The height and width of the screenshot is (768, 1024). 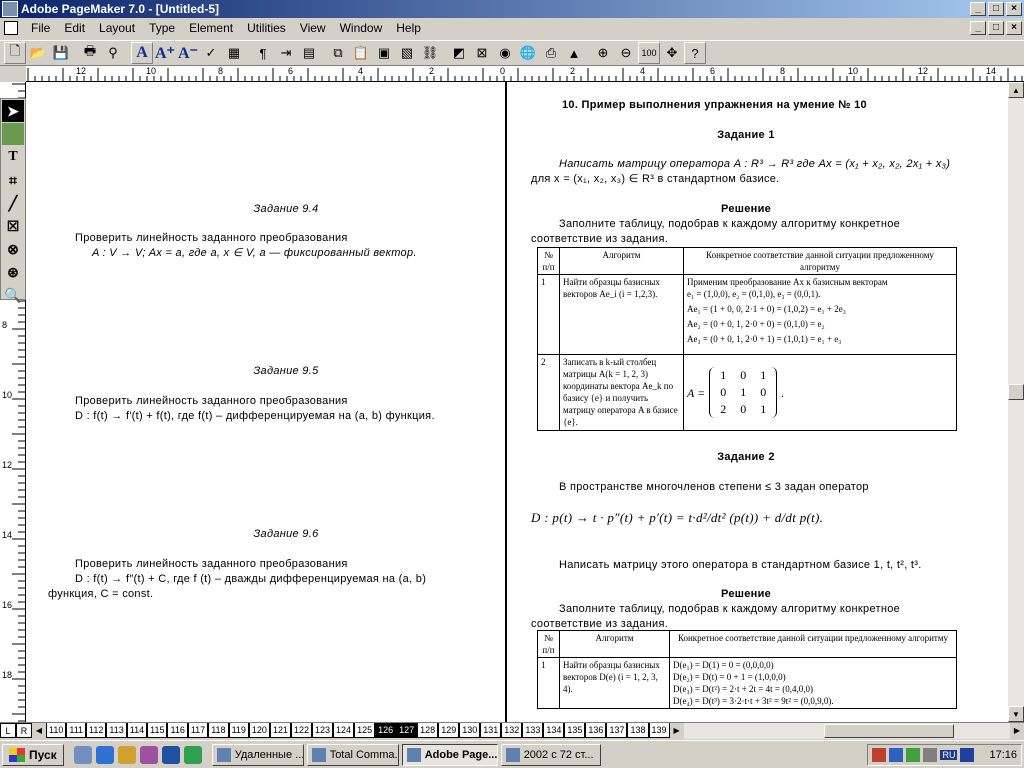 I want to click on zoom-tool-icon: 🔍, so click(x=13, y=295).